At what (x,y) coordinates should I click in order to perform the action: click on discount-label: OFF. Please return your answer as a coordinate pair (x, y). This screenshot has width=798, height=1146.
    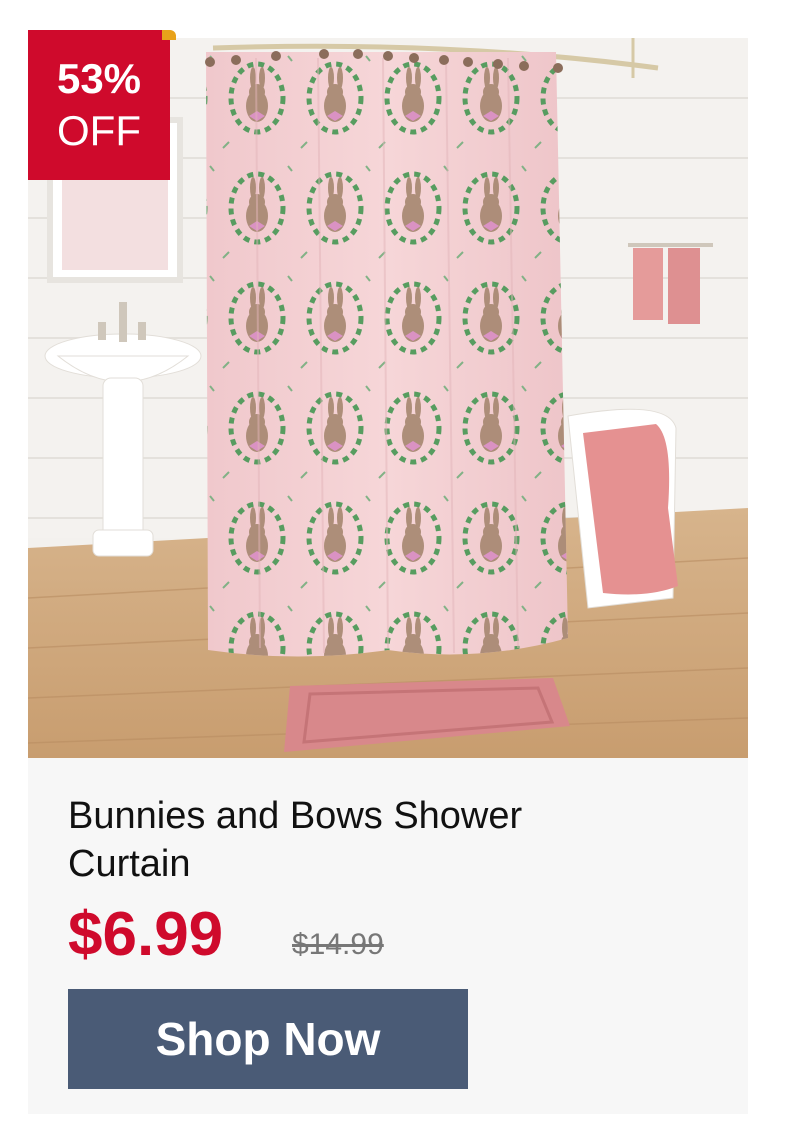
    Looking at the image, I should click on (99, 130).